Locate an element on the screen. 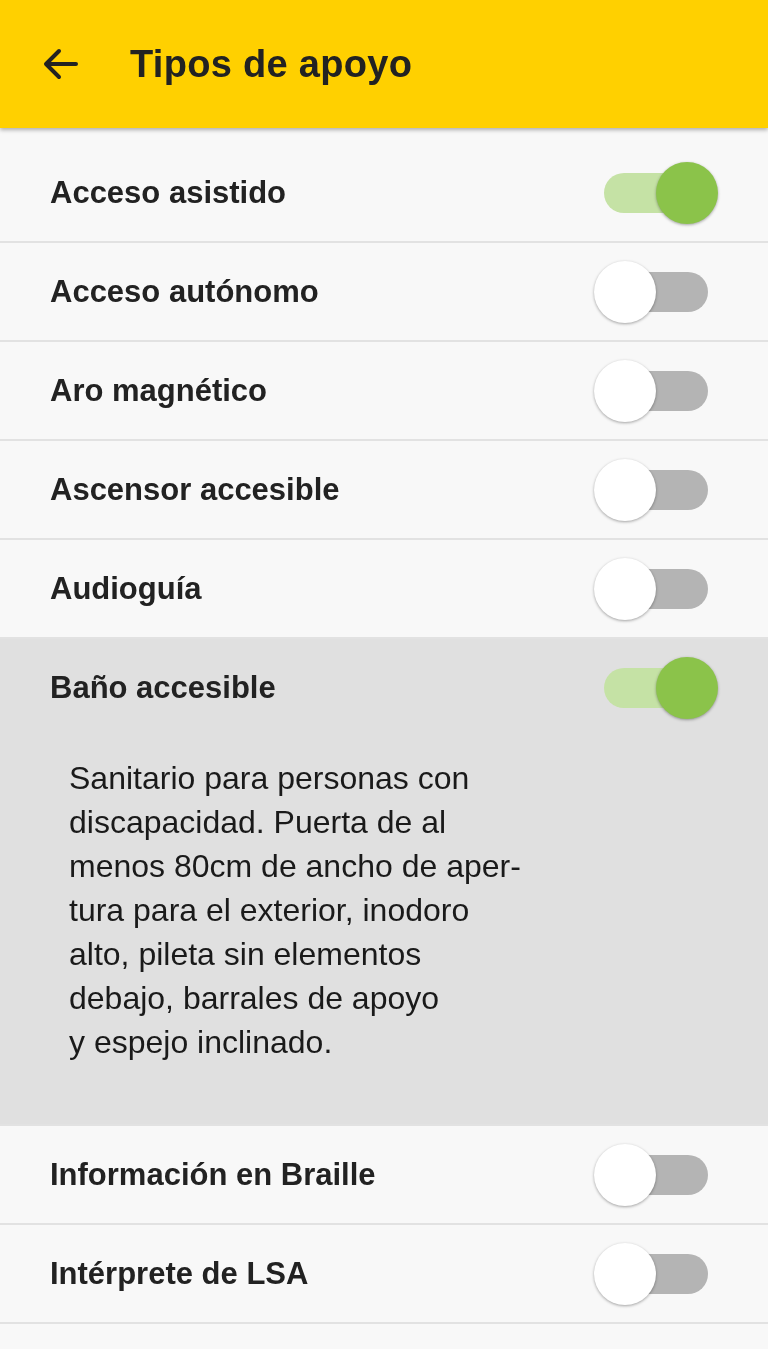 This screenshot has height=1349, width=768. option-description: Sanitario para personas con discapacidad. Puerta de al menos 80cm de ancho de aper- tura para el exterior, inodoro alto, pileta sin elementos debajo, barrales de apoyo y espejo inclinado. is located at coordinates (295, 910).